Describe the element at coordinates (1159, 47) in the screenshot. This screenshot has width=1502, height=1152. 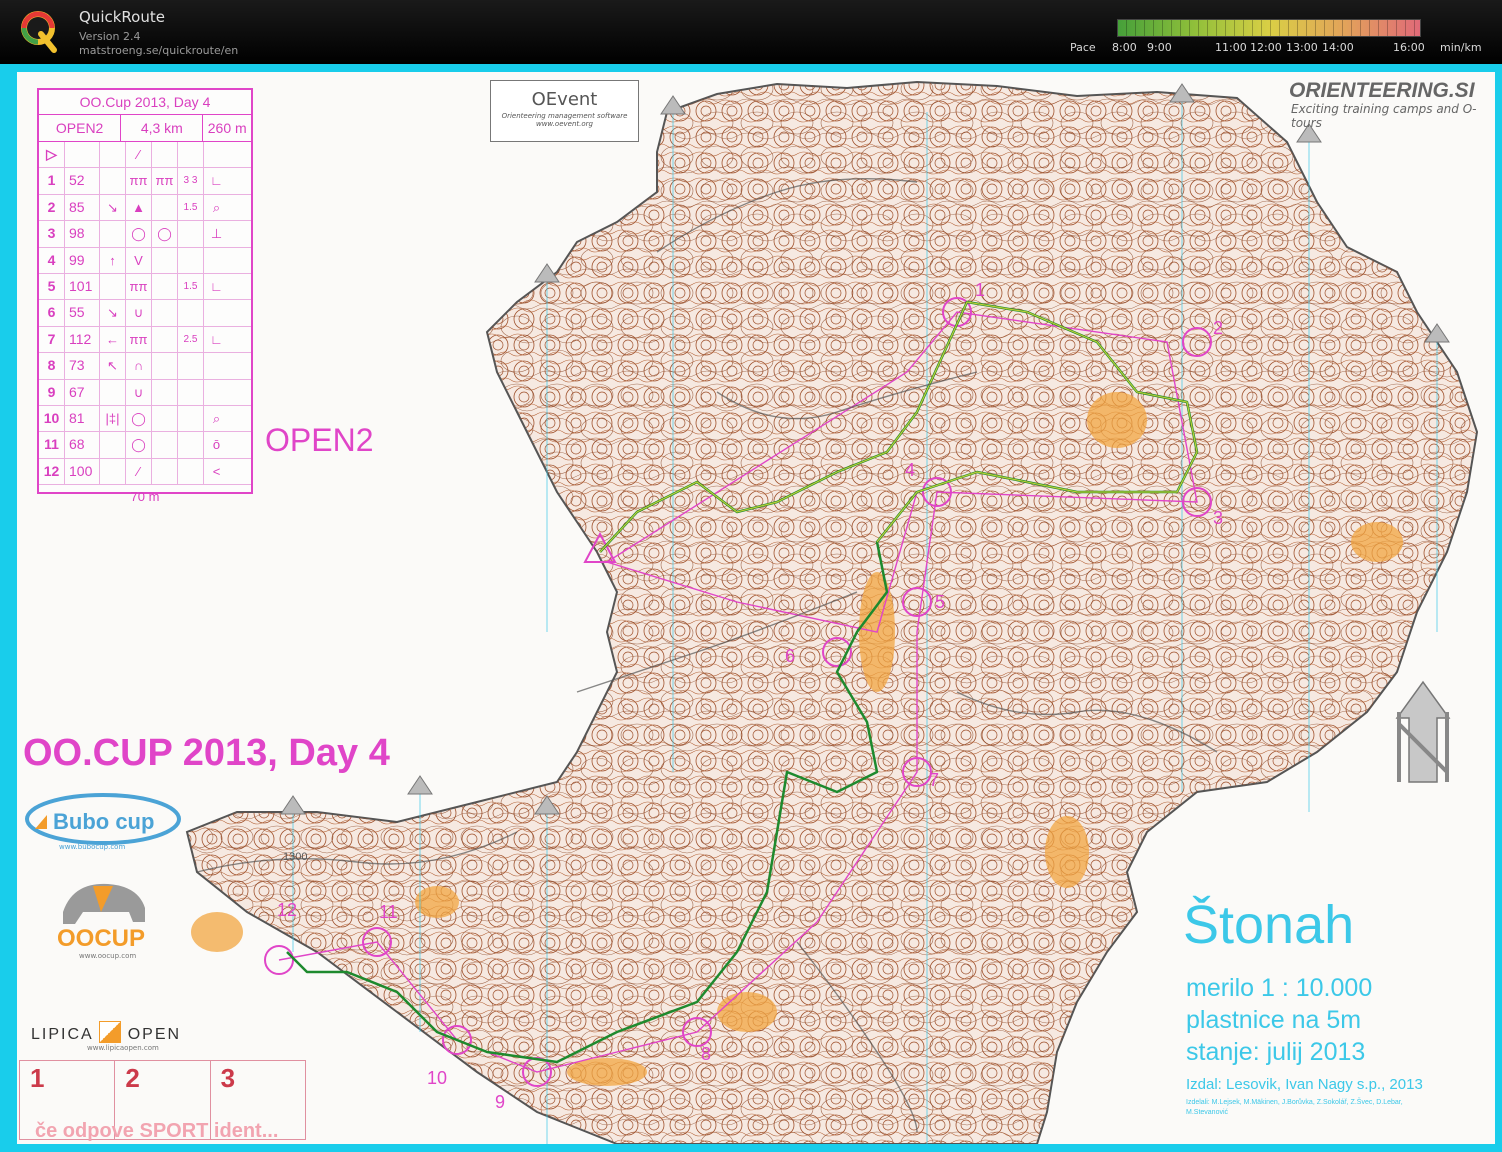
I see `pace-tick: 9:00` at that location.